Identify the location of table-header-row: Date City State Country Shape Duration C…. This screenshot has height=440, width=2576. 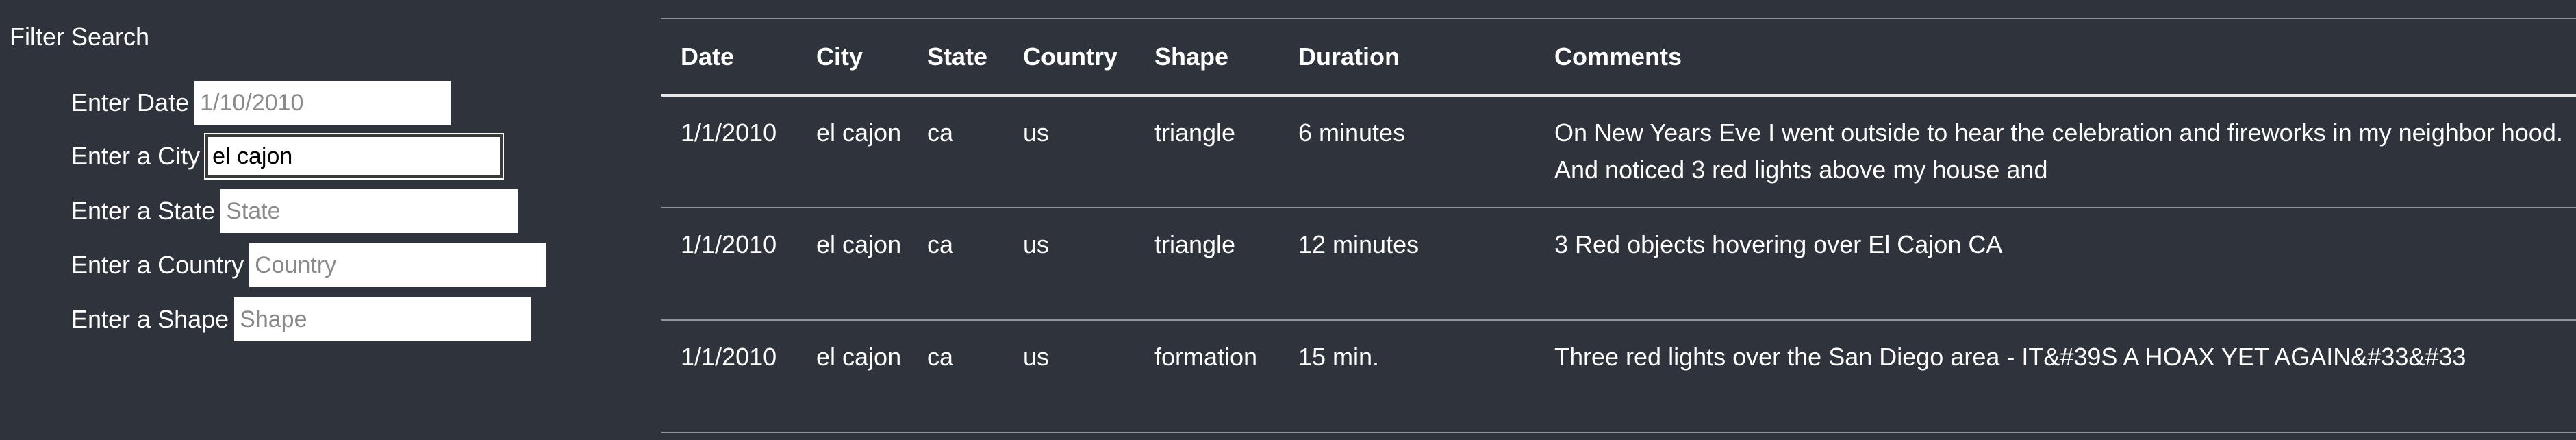
(1619, 57).